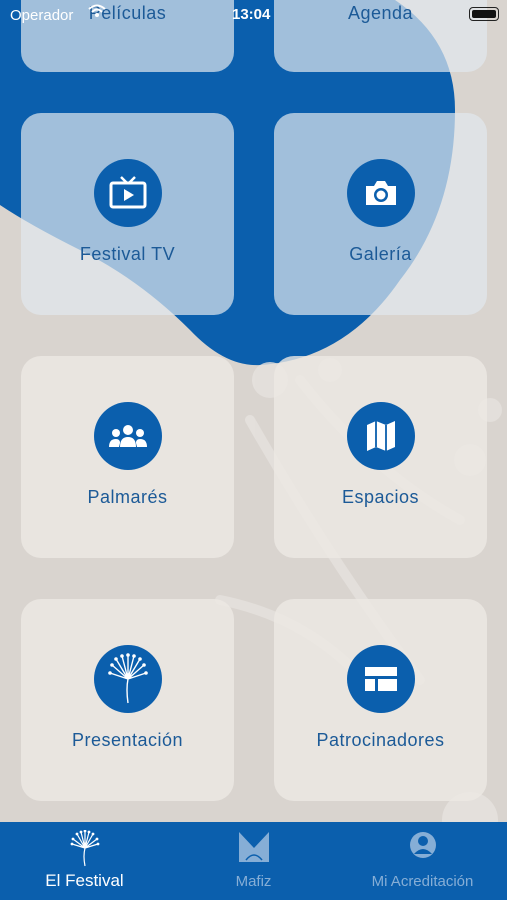 The height and width of the screenshot is (900, 507). What do you see at coordinates (254, 849) in the screenshot?
I see `mafiz-logo-icon` at bounding box center [254, 849].